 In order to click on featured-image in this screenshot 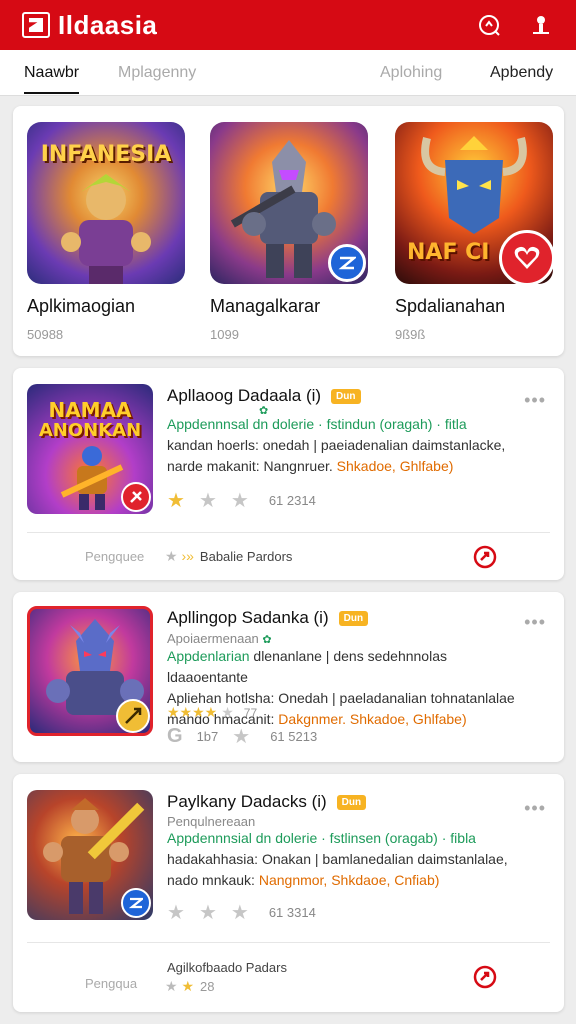, I will do `click(289, 203)`.